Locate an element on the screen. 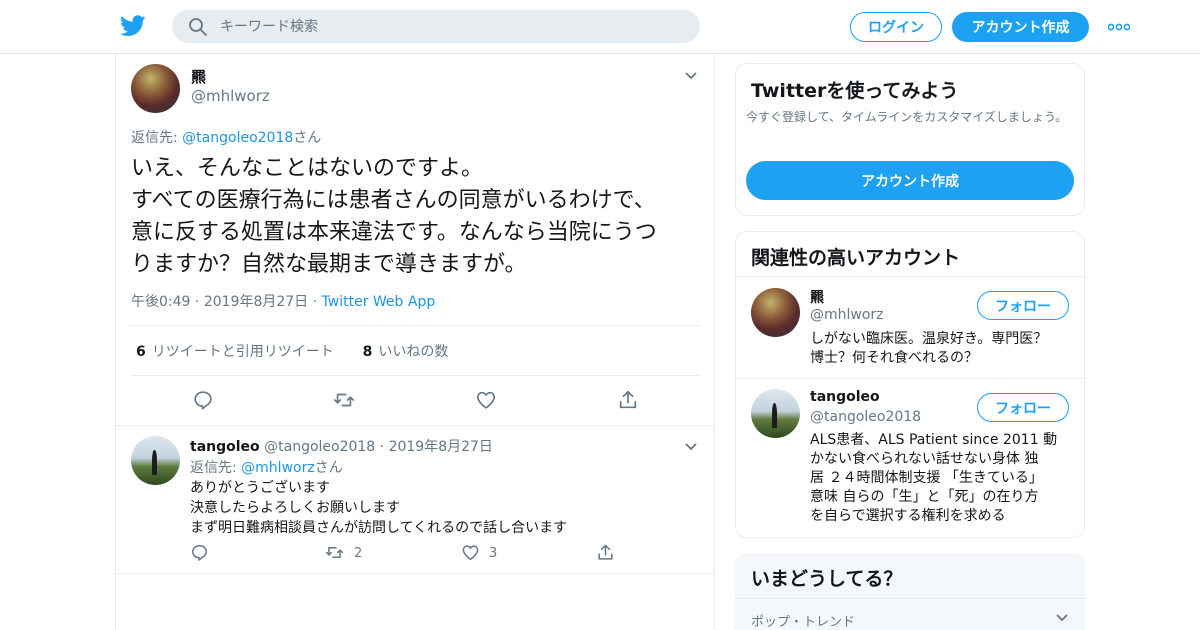 This screenshot has width=1200, height=630. retweet-count: 2 is located at coordinates (358, 553).